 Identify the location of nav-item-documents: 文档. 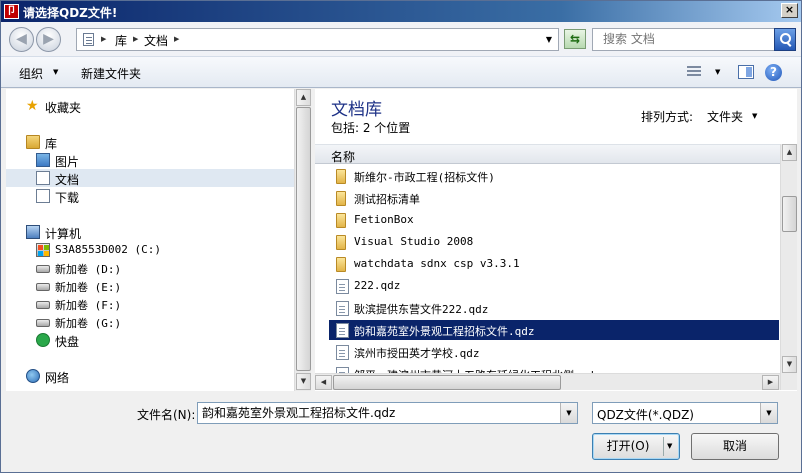
(152, 178).